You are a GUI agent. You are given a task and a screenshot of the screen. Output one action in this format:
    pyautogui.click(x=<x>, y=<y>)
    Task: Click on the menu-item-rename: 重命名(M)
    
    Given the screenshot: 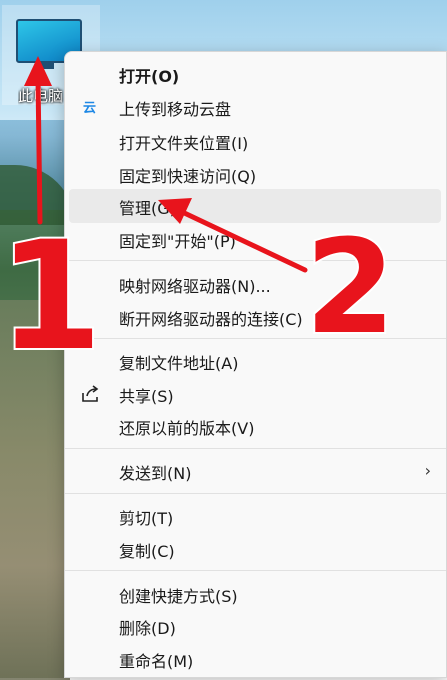 What is the action you would take?
    pyautogui.click(x=255, y=659)
    